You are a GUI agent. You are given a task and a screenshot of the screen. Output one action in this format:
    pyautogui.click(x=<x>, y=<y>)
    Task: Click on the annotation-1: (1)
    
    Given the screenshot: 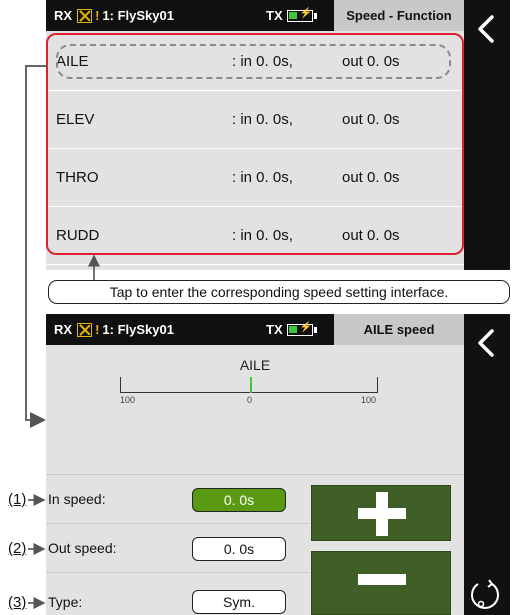 What is the action you would take?
    pyautogui.click(x=17, y=499)
    